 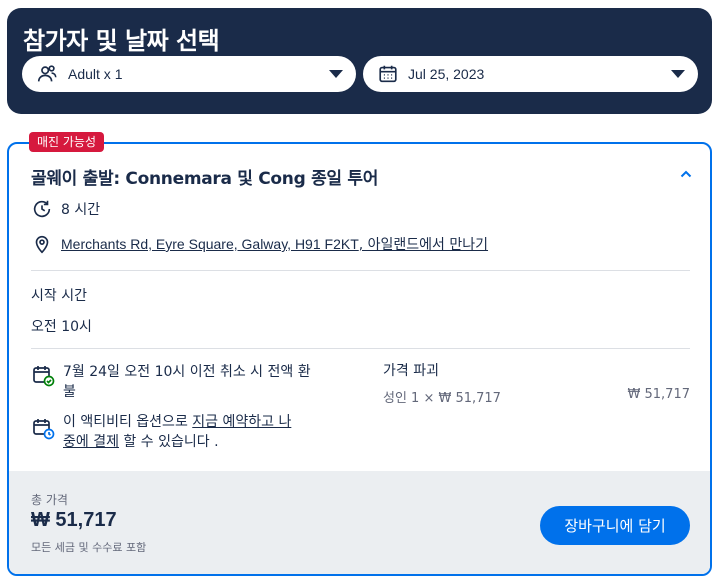 What do you see at coordinates (81, 210) in the screenshot?
I see `duration-text: 8 시간` at bounding box center [81, 210].